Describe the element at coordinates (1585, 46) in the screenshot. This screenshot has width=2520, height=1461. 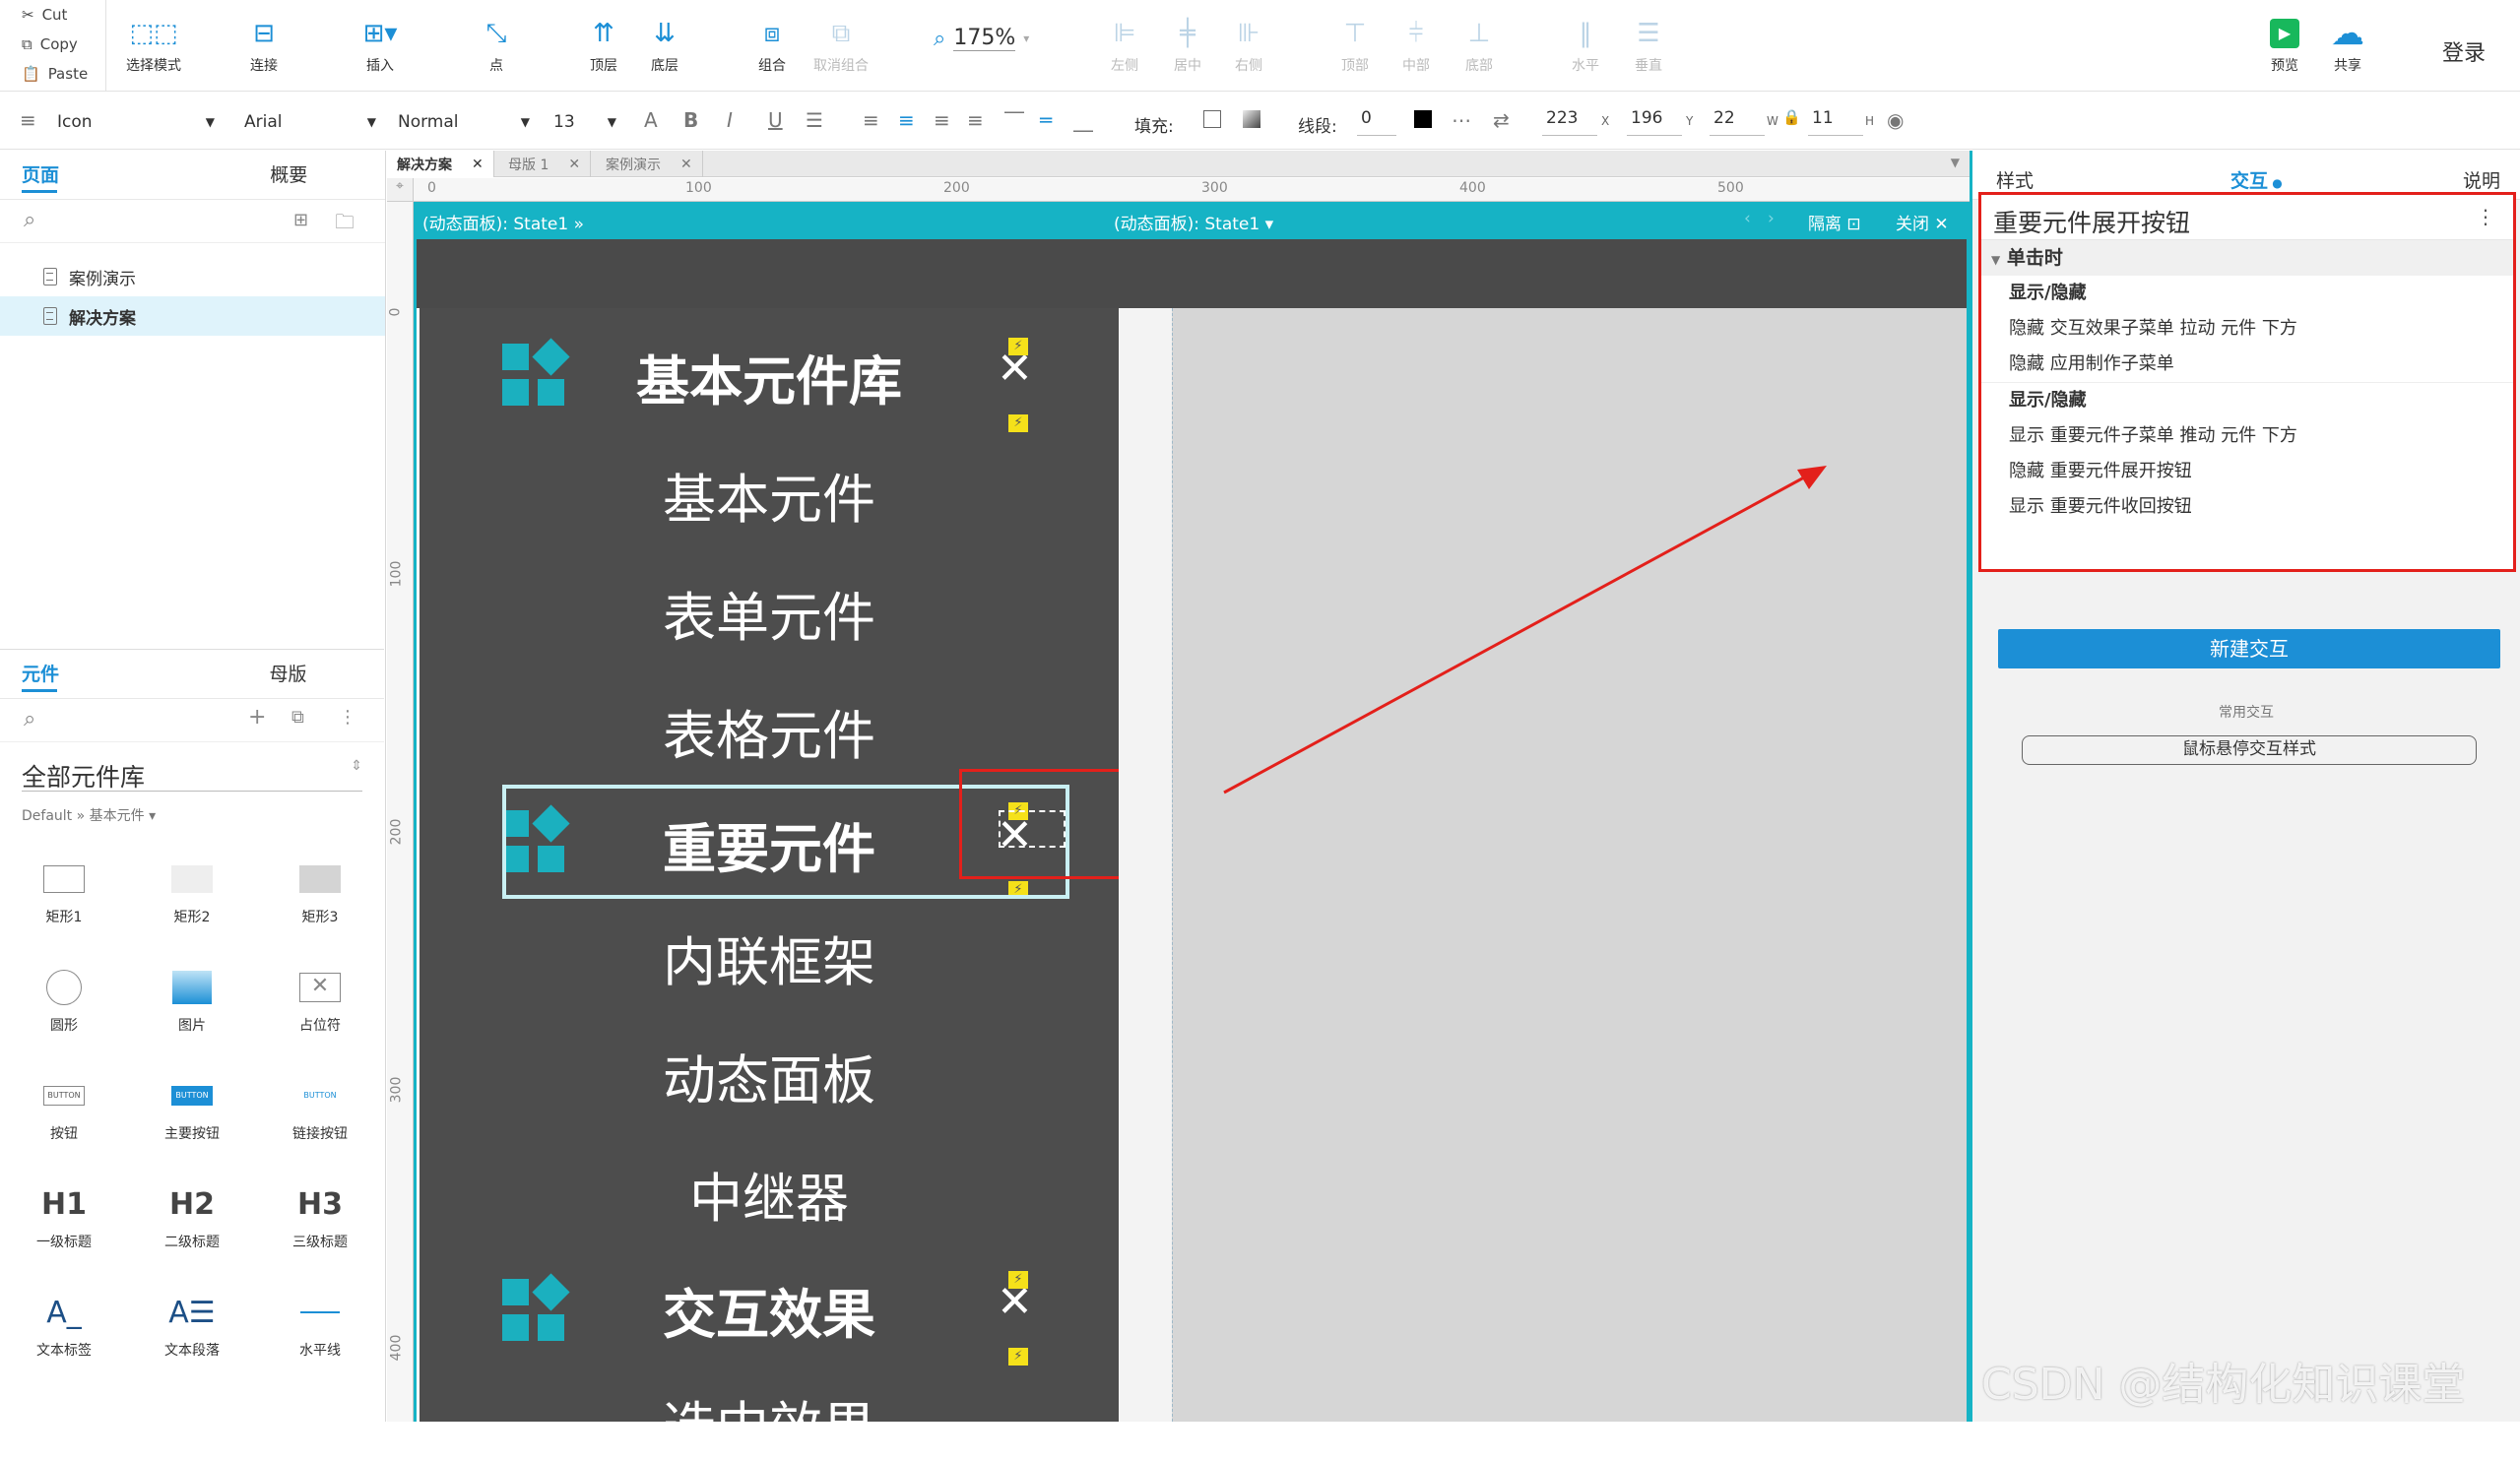
I see `distribute-h-button: ‖ 水平` at that location.